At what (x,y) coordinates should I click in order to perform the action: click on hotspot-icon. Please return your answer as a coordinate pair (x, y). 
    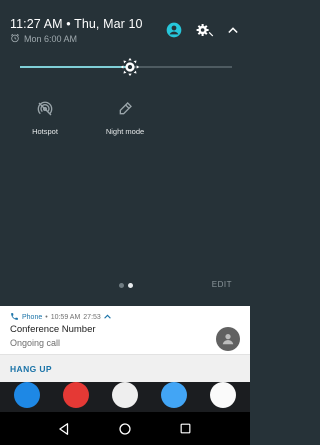
    Looking at the image, I should click on (45, 110).